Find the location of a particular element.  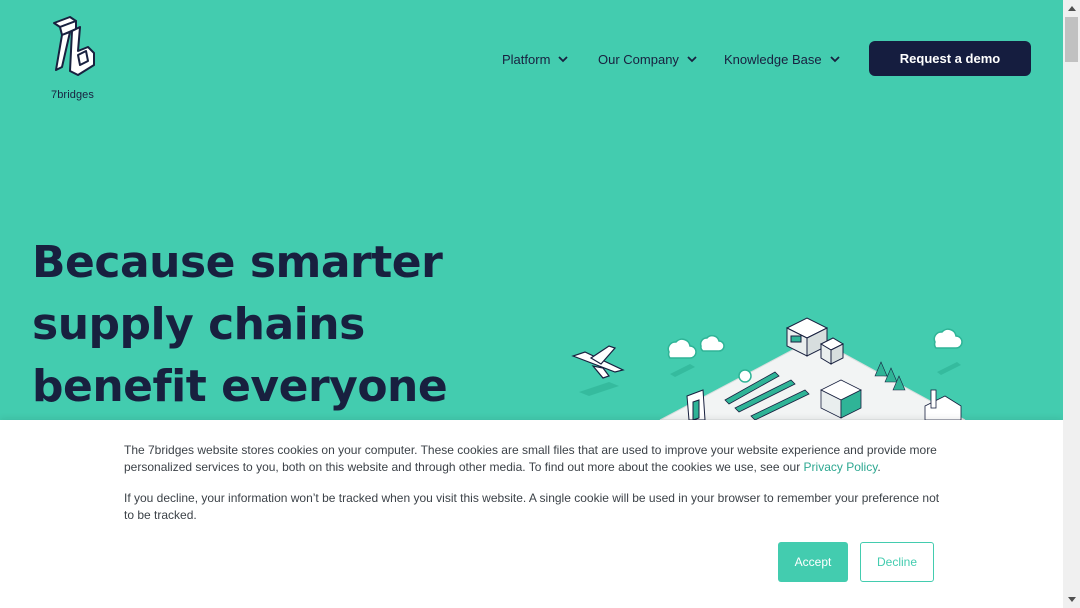

supply-chain-illustration is located at coordinates (768, 368).